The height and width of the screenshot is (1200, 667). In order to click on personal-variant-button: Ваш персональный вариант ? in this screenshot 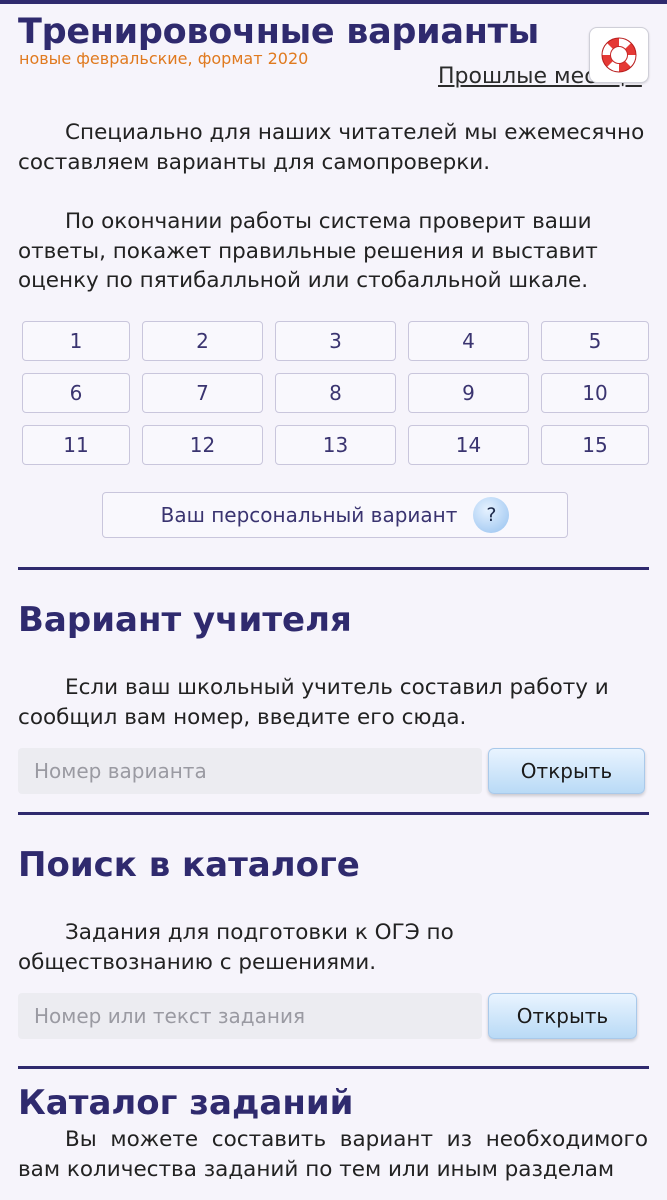, I will do `click(335, 515)`.